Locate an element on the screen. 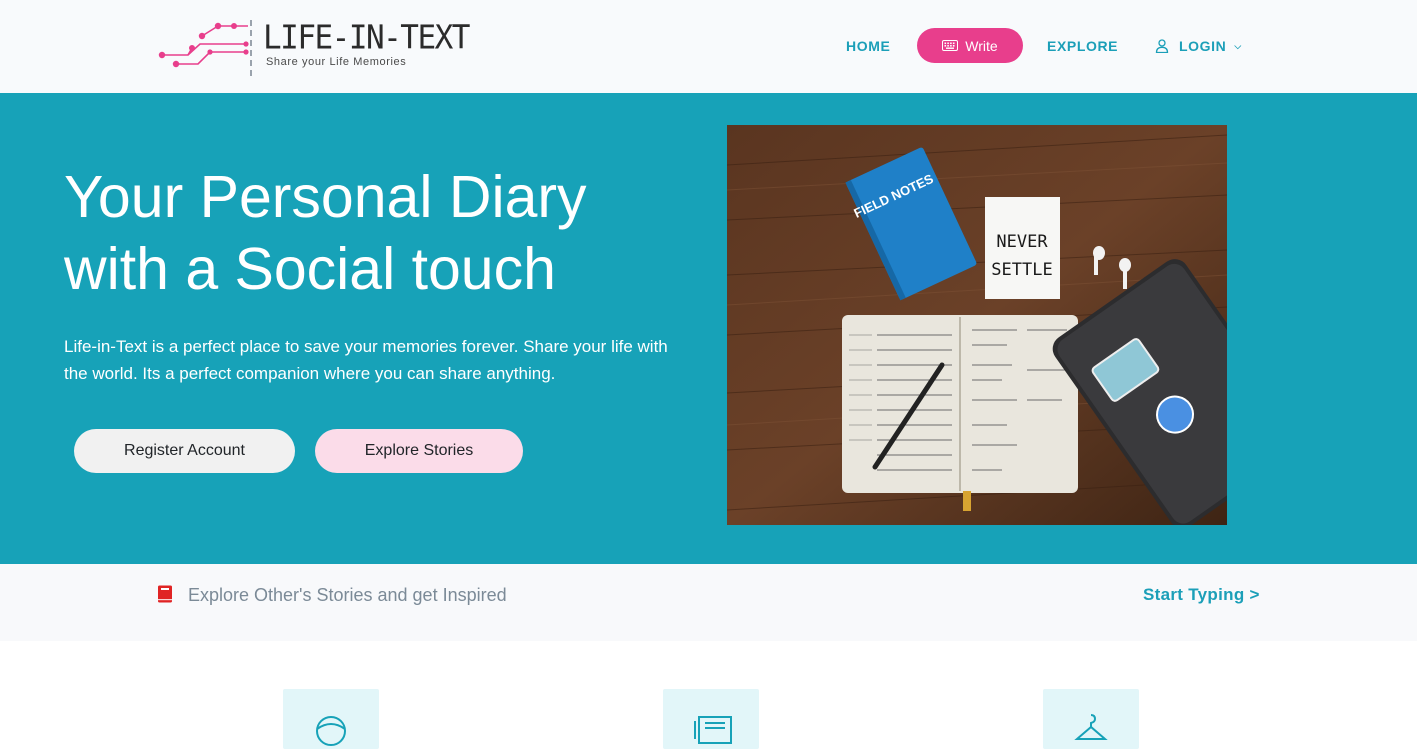 The height and width of the screenshot is (749, 1417). nav-explore-link: EXPLORE is located at coordinates (1082, 46).